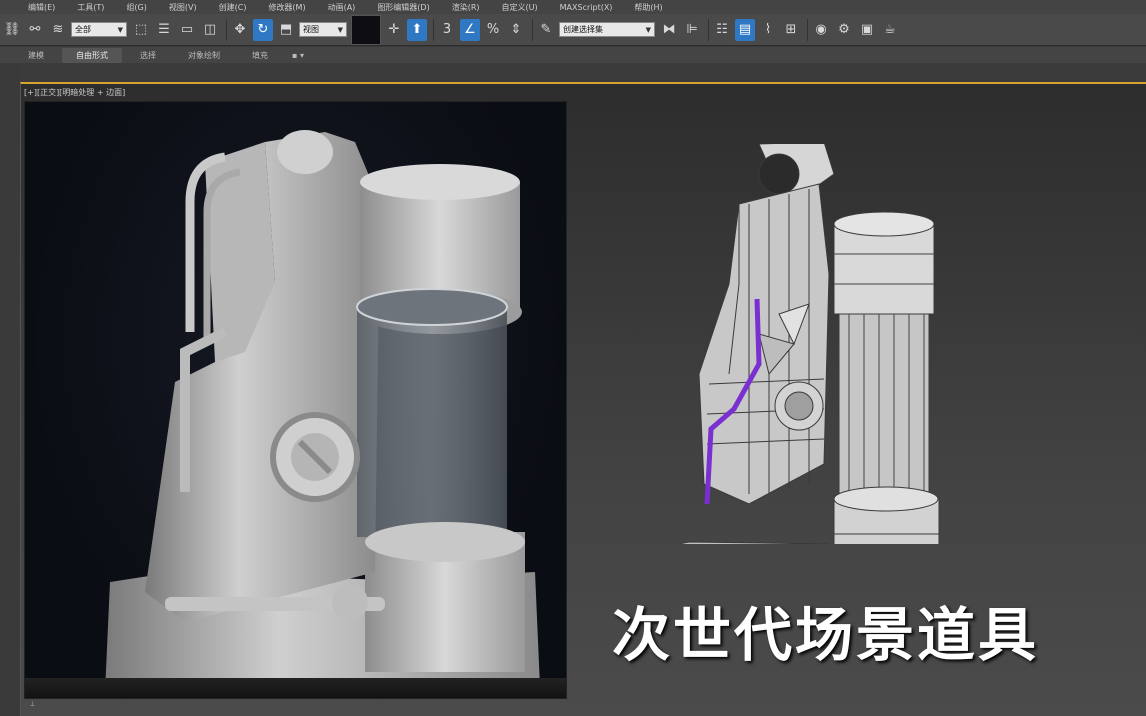  Describe the element at coordinates (583, 29) in the screenshot. I see `named-selection-value: 创建选择集` at that location.